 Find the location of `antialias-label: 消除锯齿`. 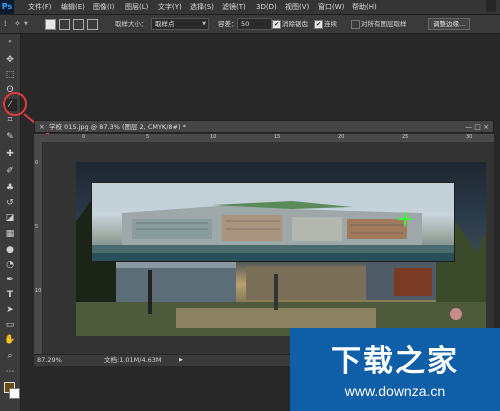

antialias-label: 消除锯齿 is located at coordinates (295, 24).